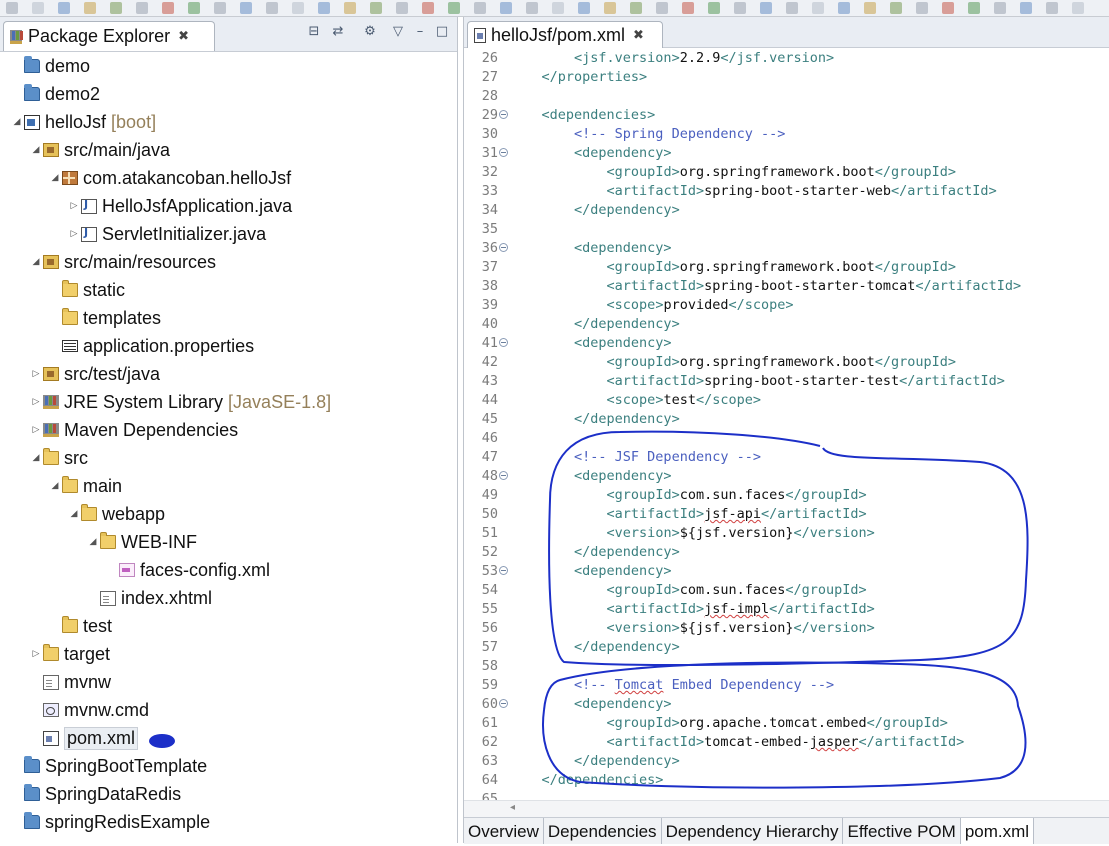  What do you see at coordinates (338, 32) in the screenshot?
I see `link-with-editor-icon: ⇄` at bounding box center [338, 32].